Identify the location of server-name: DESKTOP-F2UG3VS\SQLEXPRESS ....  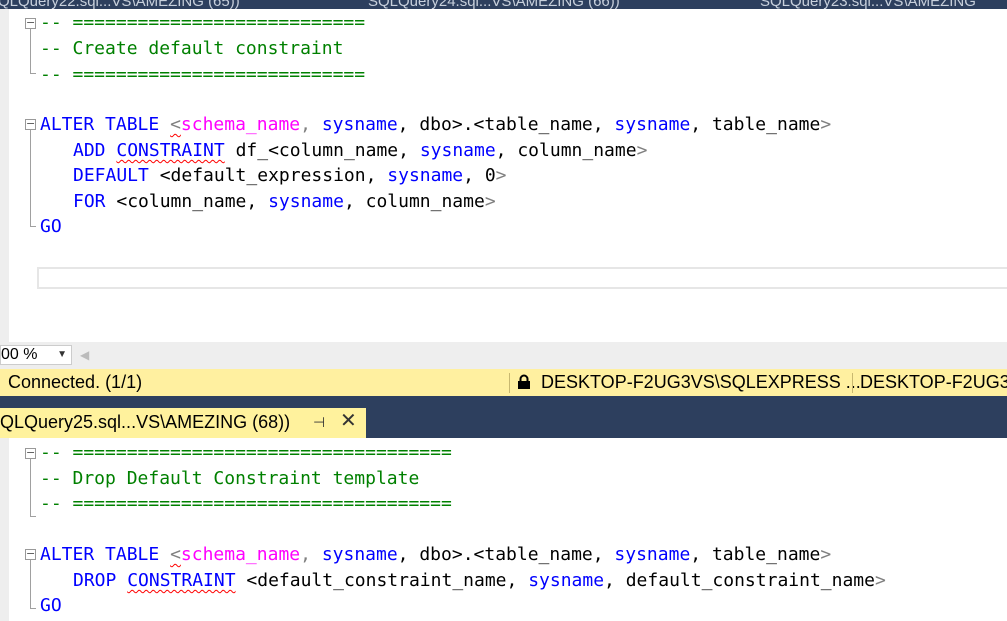
(701, 382).